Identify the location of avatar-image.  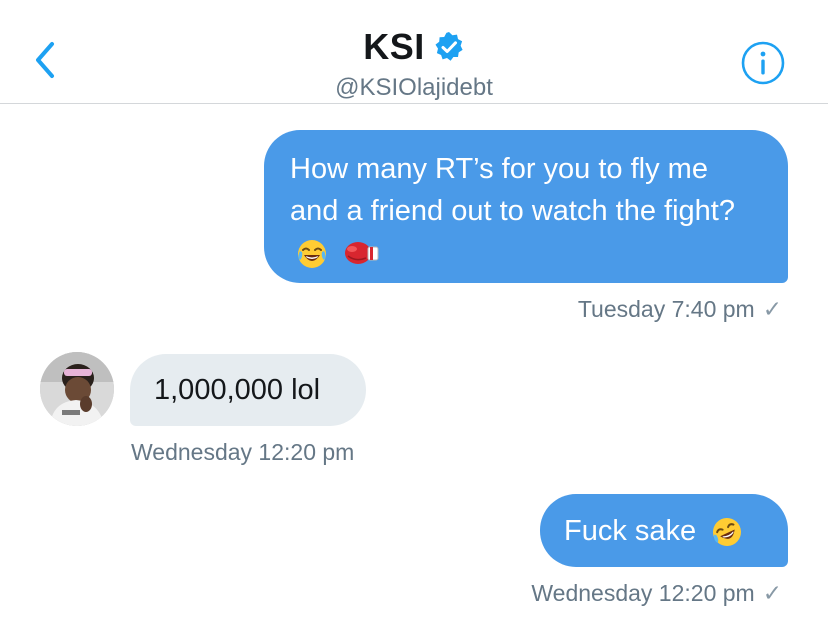
(77, 389).